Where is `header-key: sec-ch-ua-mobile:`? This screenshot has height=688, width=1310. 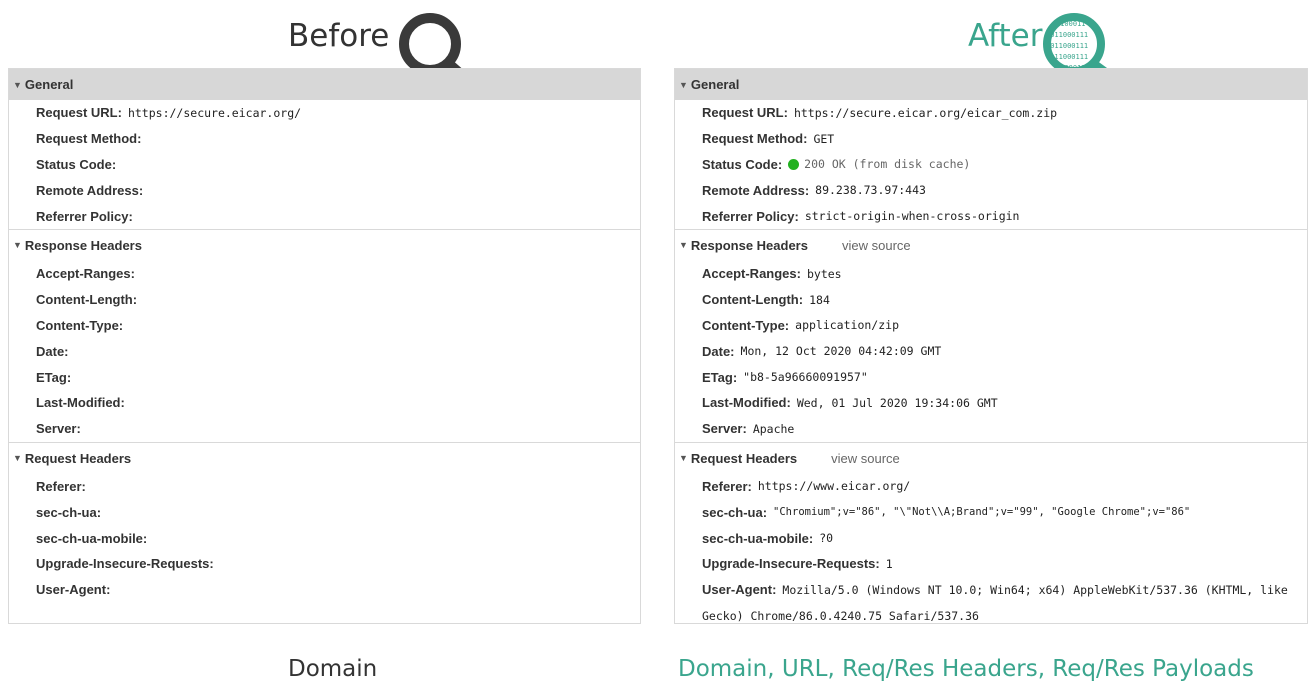 header-key: sec-ch-ua-mobile: is located at coordinates (758, 538).